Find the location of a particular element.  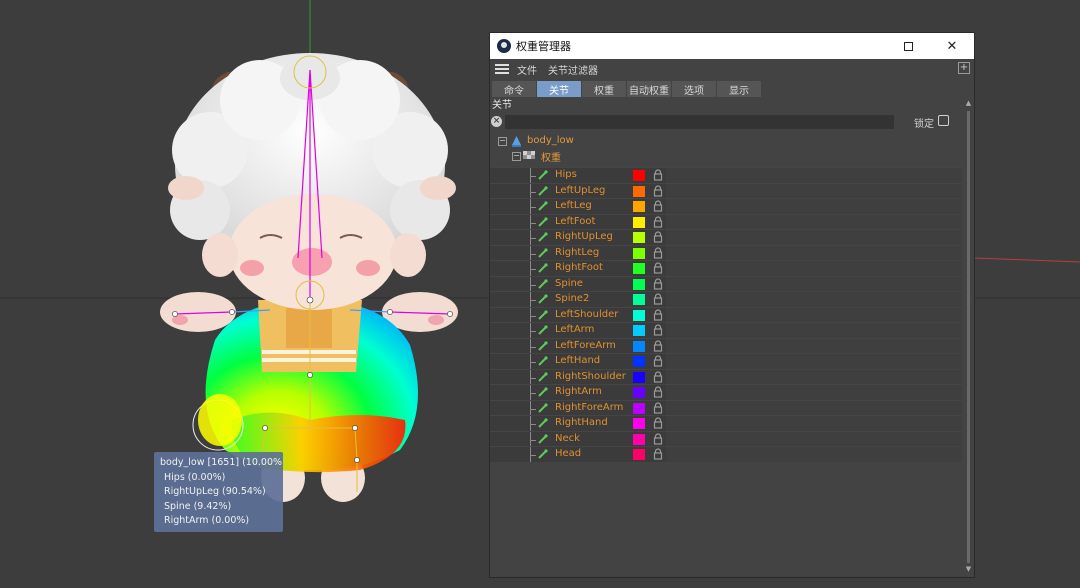

add-panel-button: + is located at coordinates (964, 68).